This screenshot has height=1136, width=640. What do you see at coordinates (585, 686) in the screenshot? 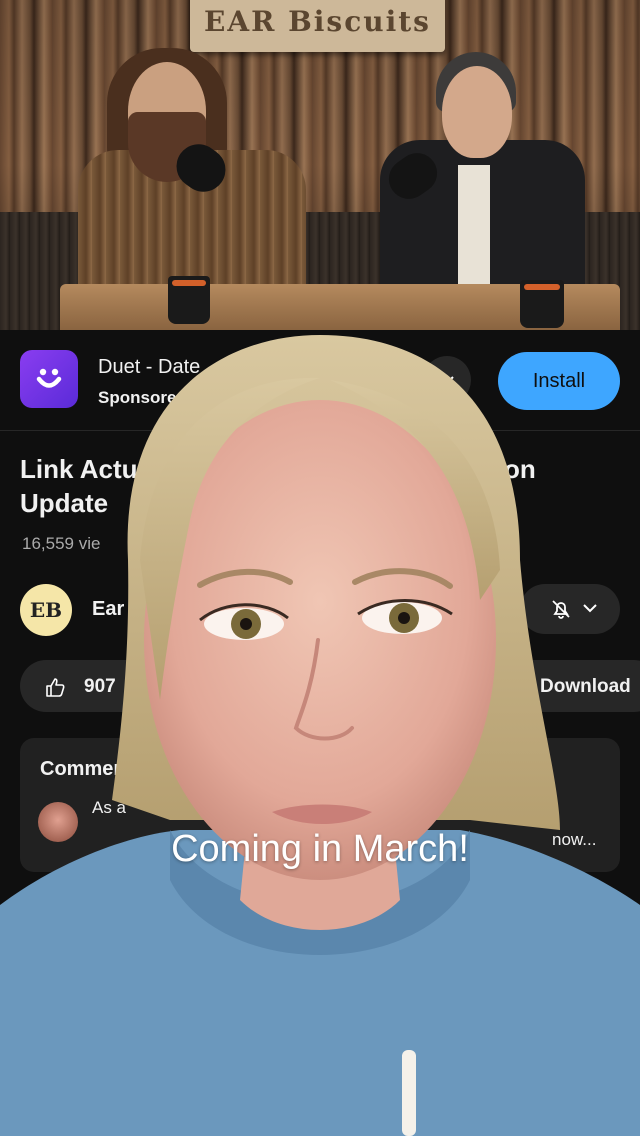
I see `download-label: Download` at bounding box center [585, 686].